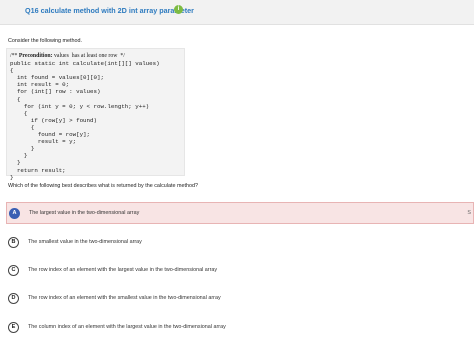 The height and width of the screenshot is (338, 474). What do you see at coordinates (88, 56) in the screenshot?
I see `code-comment-rest: values has at least one row */` at bounding box center [88, 56].